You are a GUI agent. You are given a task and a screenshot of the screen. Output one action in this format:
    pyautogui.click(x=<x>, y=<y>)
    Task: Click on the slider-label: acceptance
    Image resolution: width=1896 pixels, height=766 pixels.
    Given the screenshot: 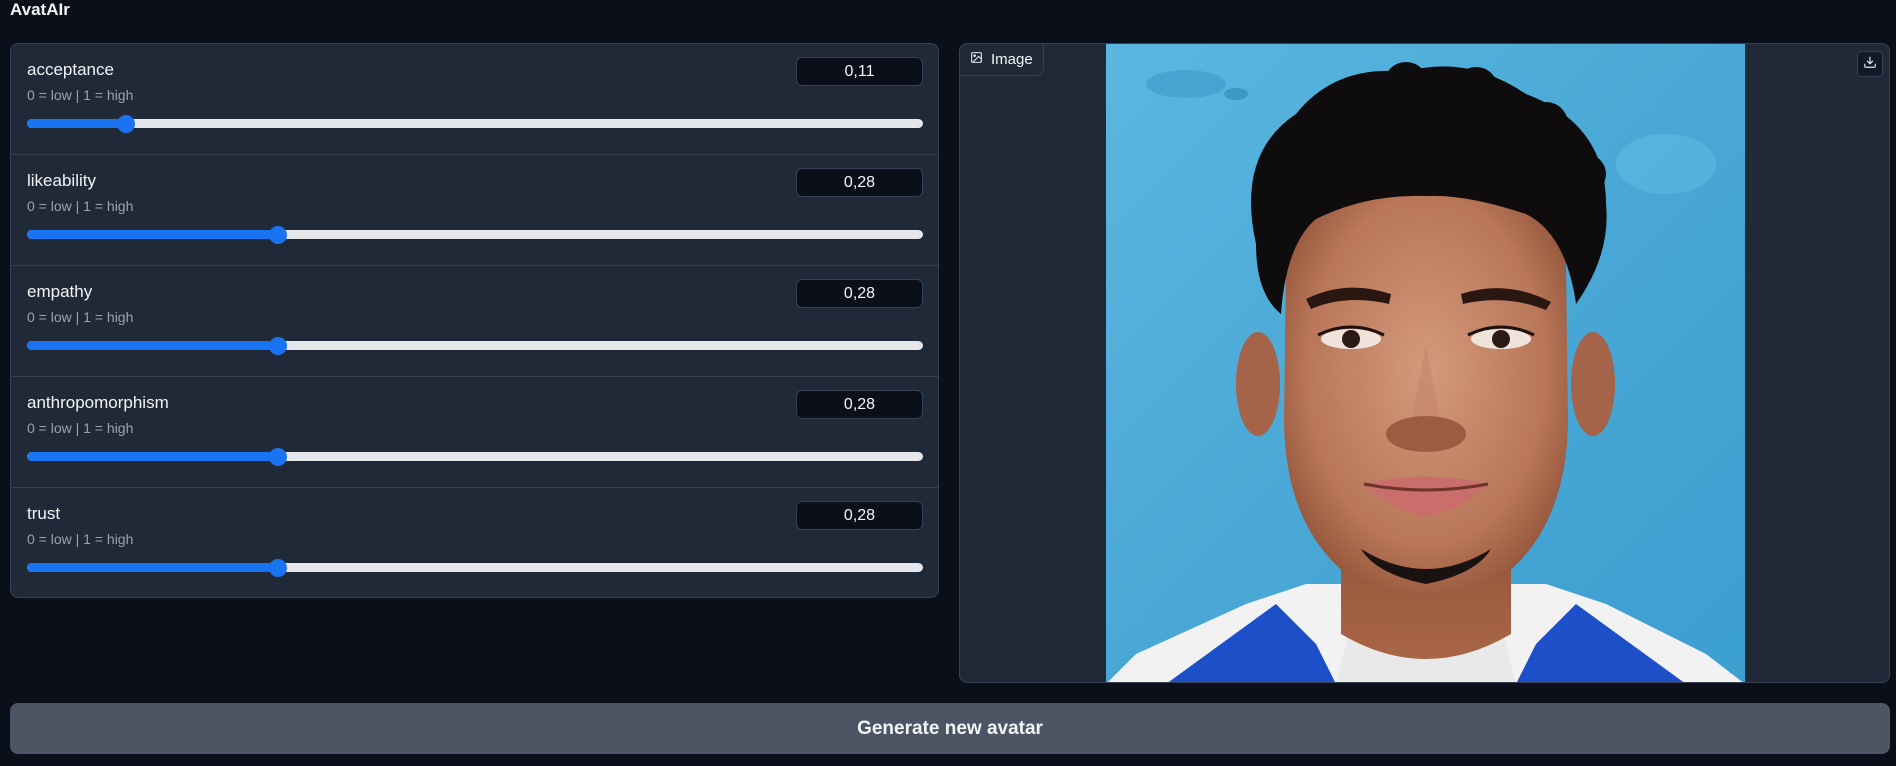 What is the action you would take?
    pyautogui.click(x=70, y=69)
    